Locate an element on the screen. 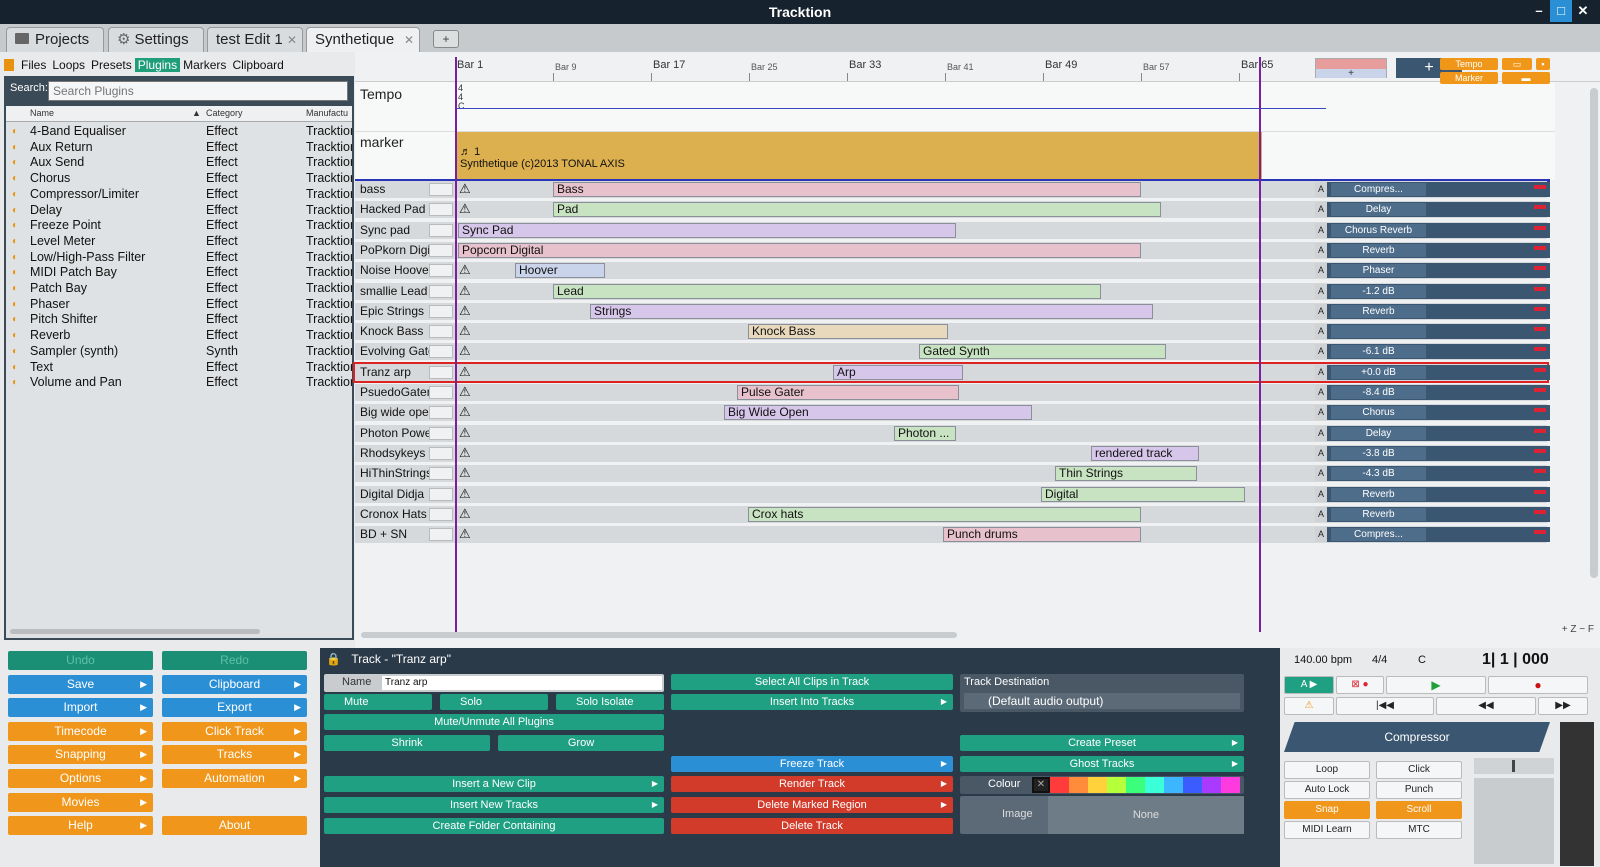 The width and height of the screenshot is (1600, 867). track-row: Tranz arp ⚠ Arp A +0.0 dB is located at coordinates (951, 372).